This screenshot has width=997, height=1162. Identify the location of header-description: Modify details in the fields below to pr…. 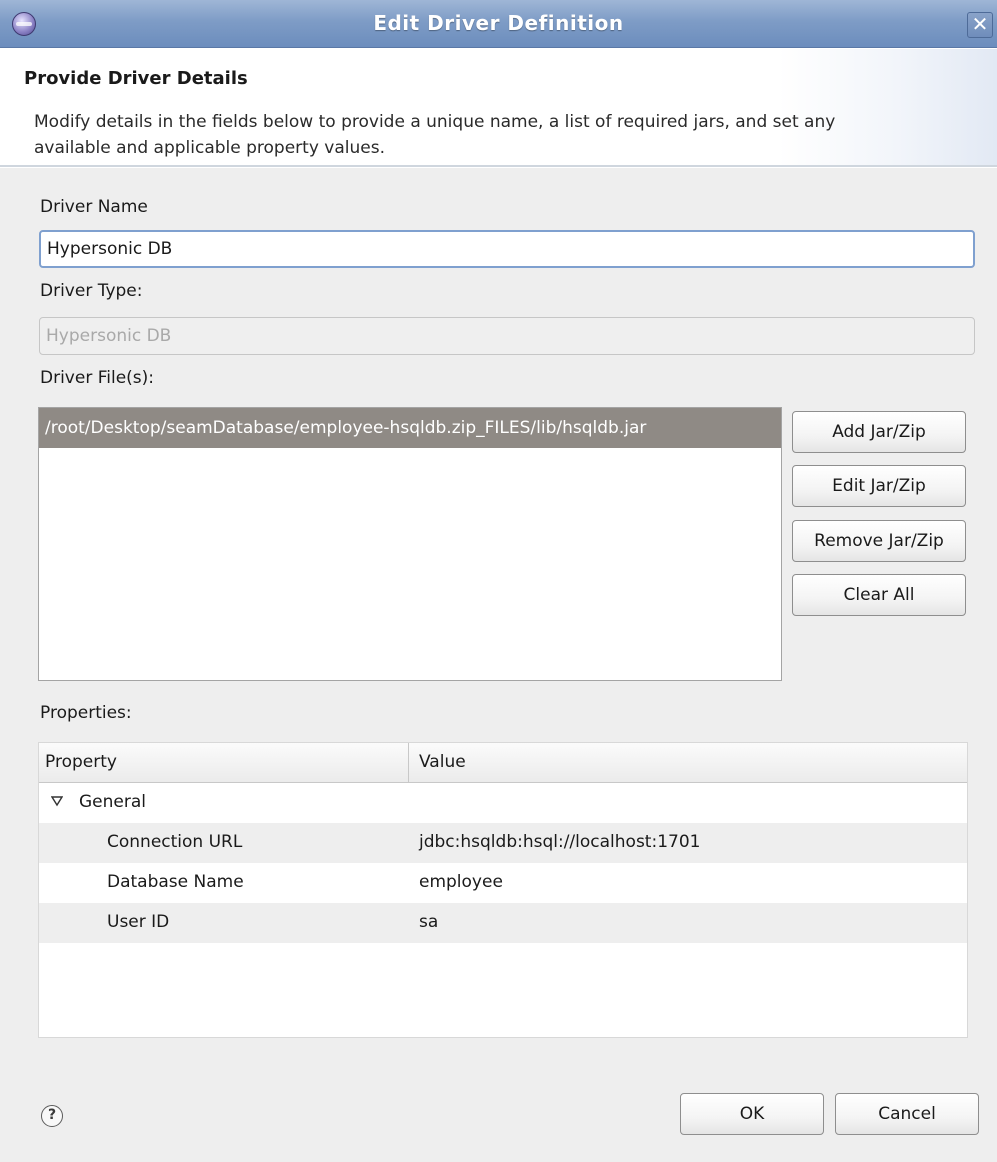
(435, 135).